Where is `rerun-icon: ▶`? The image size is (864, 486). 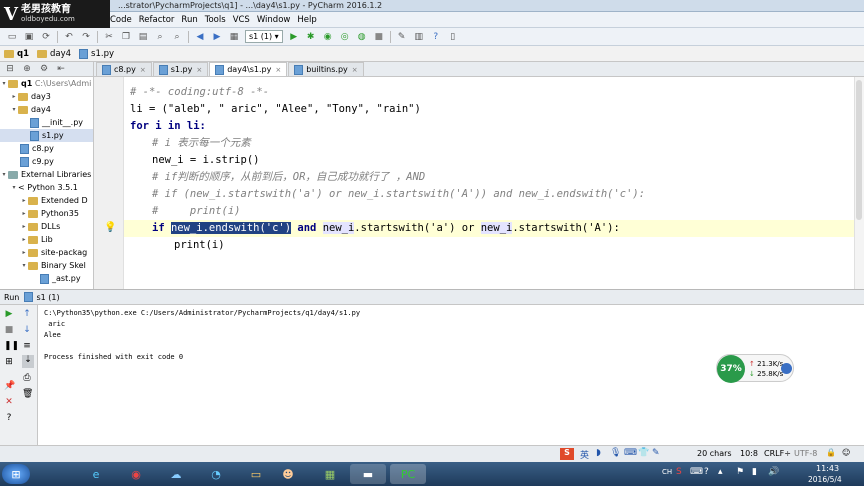
rerun-icon: ▶ is located at coordinates (9, 314).